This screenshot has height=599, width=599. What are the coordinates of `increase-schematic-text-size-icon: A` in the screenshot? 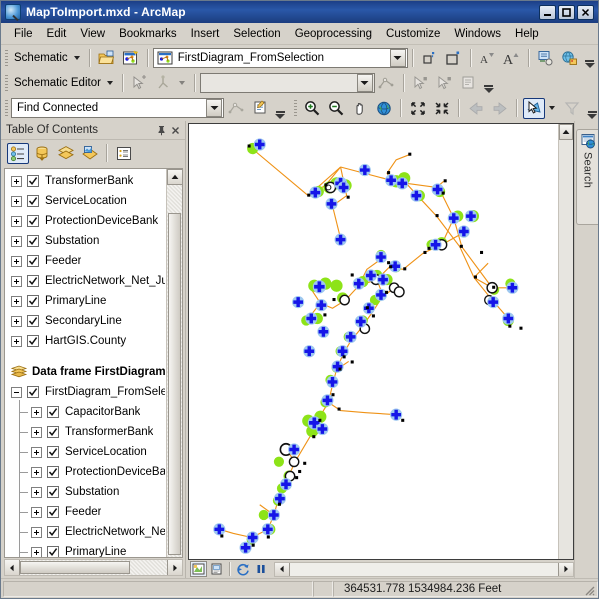 It's located at (512, 57).